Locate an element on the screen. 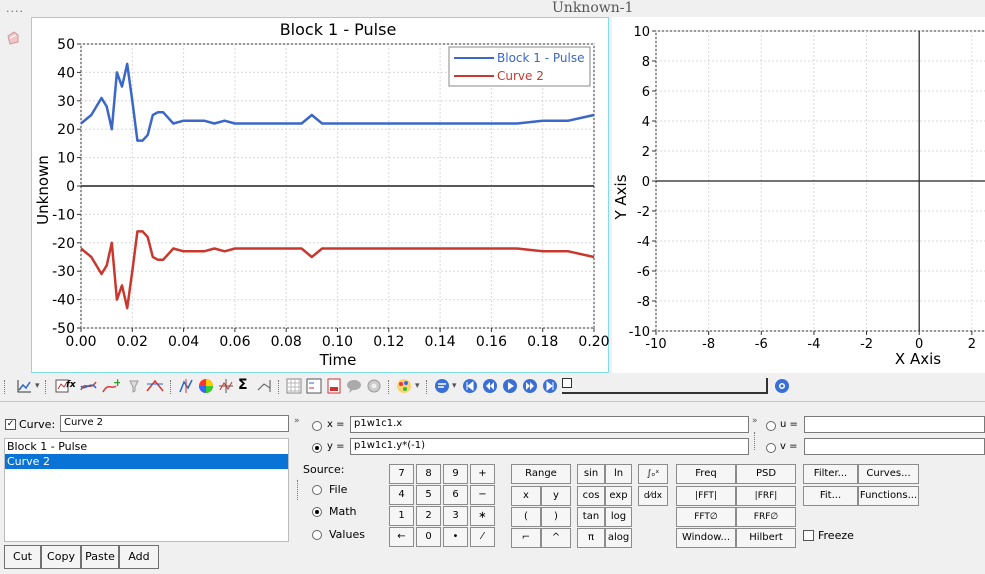  x-radio is located at coordinates (317, 426).